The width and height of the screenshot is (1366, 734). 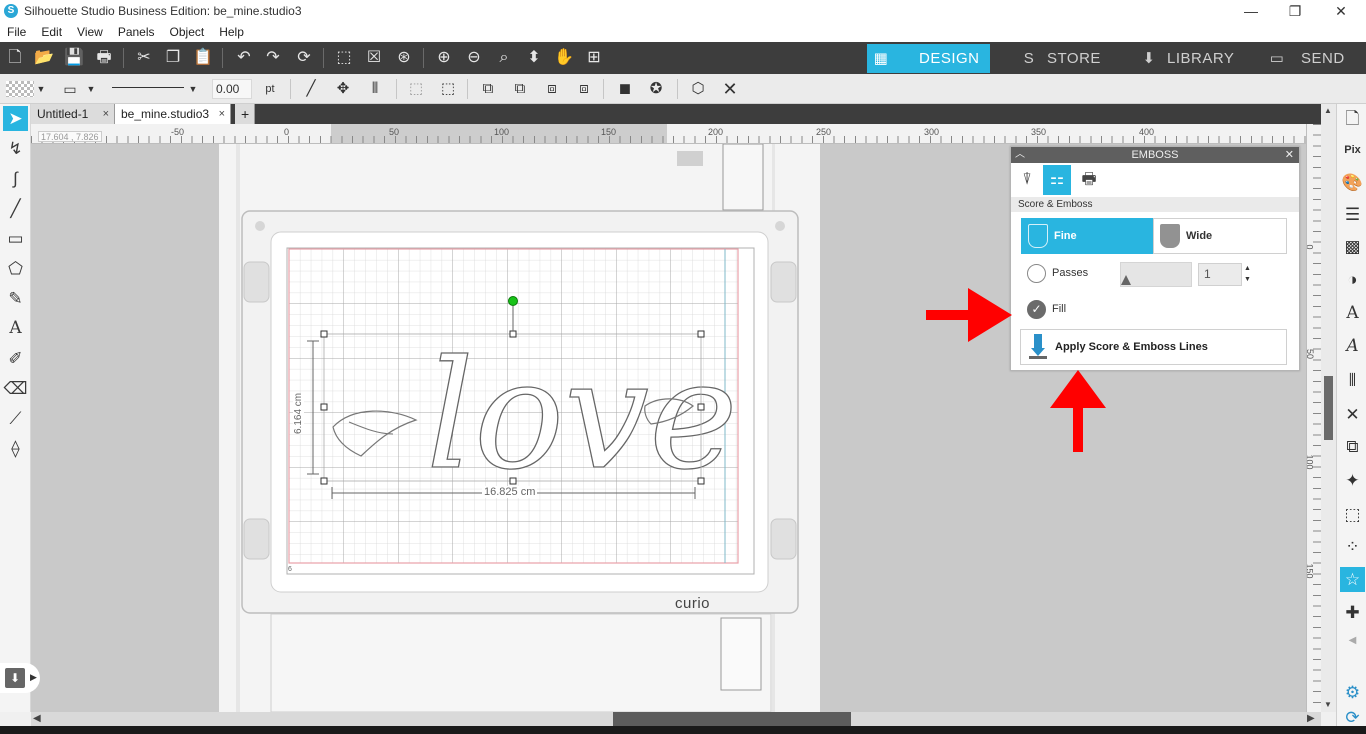 I want to click on select-by-color-icon: ⊛, so click(x=404, y=58).